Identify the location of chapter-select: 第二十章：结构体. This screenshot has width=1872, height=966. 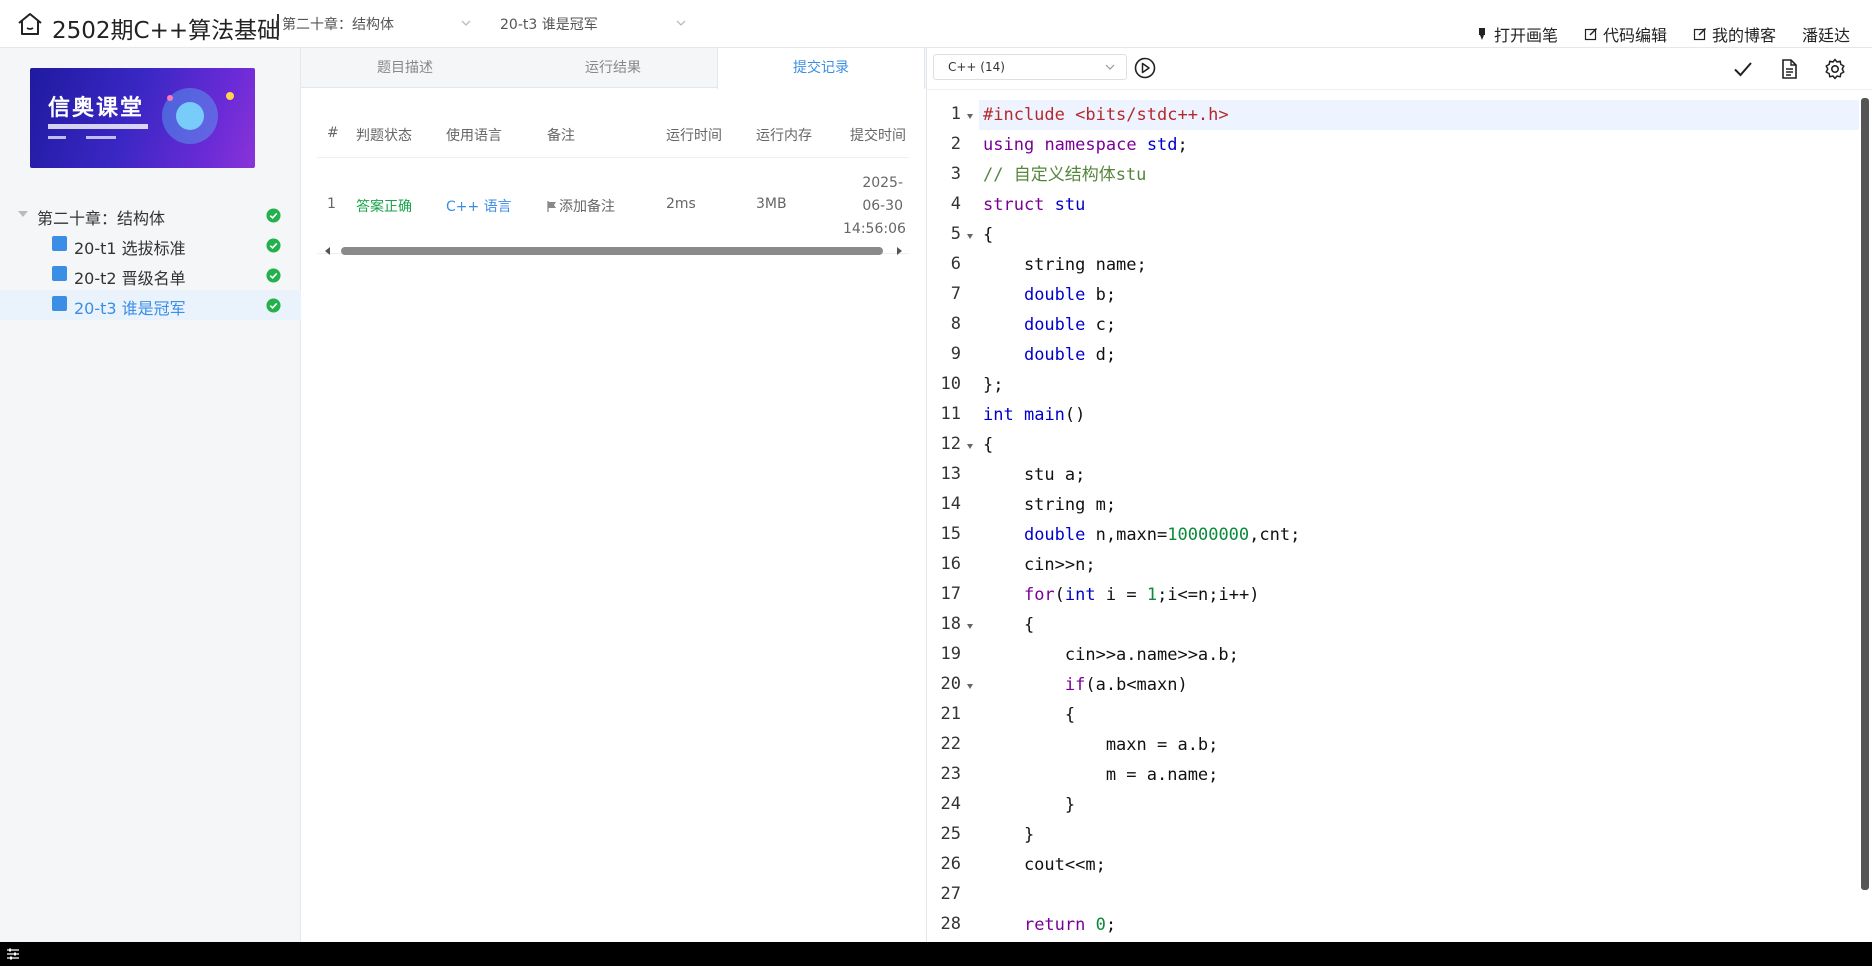
(374, 25).